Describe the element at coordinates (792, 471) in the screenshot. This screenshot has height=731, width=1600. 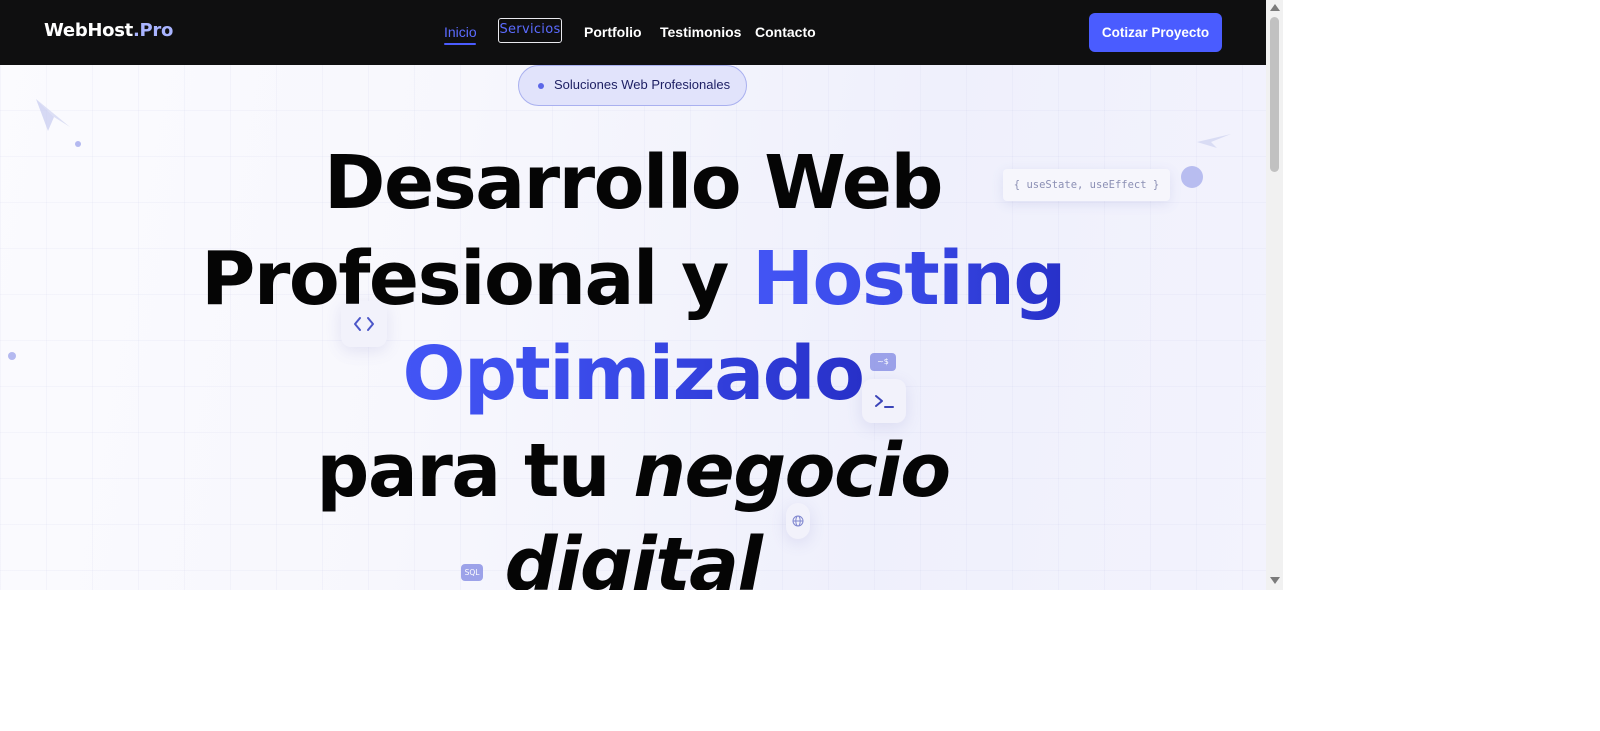
I see `headline-italic-text: negocio` at that location.